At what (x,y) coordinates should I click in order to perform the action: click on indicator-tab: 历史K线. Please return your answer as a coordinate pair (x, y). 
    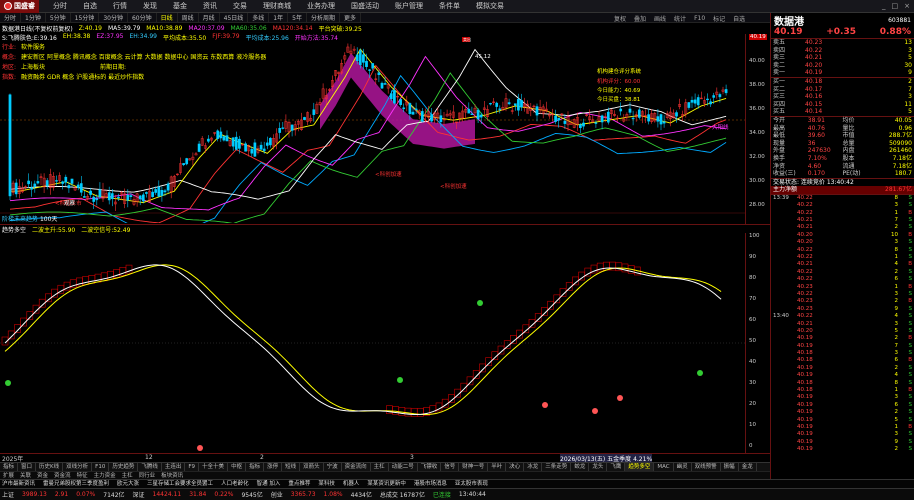
    Looking at the image, I should click on (50, 467).